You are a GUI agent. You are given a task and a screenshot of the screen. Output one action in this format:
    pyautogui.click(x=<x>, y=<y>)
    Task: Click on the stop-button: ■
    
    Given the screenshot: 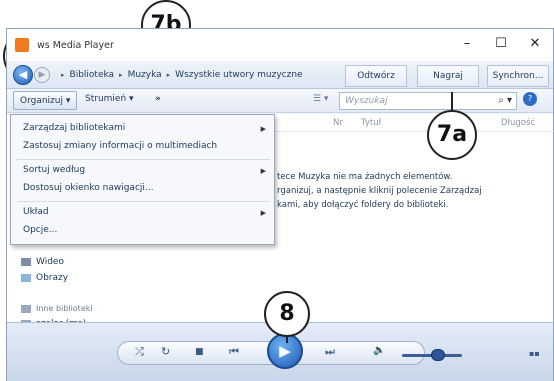 What is the action you would take?
    pyautogui.click(x=199, y=352)
    